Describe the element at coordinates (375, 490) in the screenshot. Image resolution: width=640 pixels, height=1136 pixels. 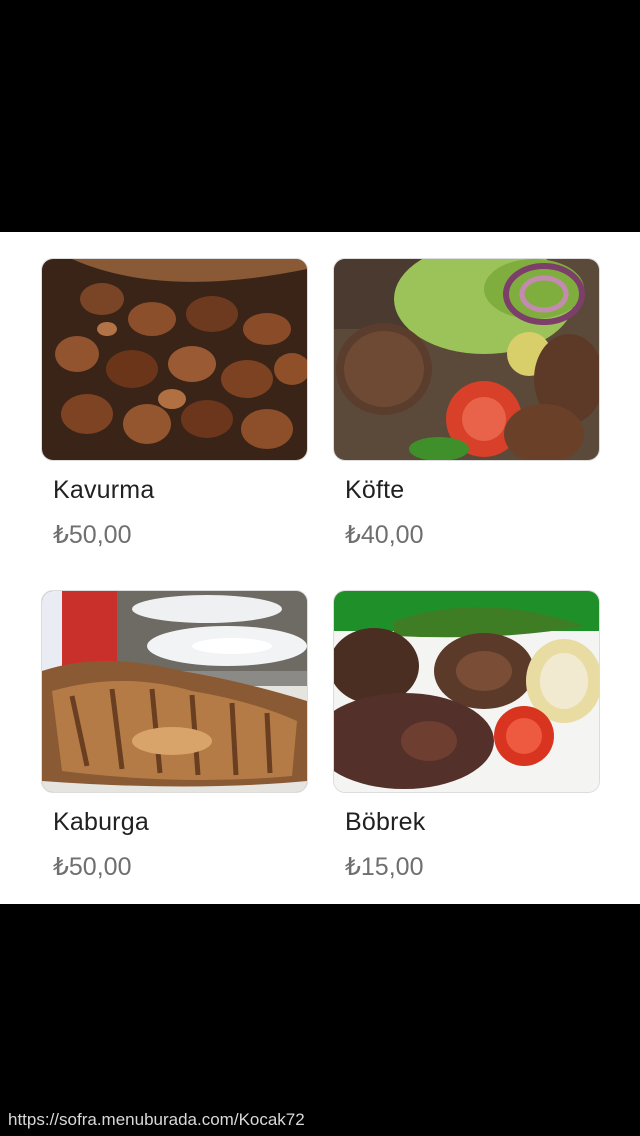
I see `menu-item-name: Köfte` at that location.